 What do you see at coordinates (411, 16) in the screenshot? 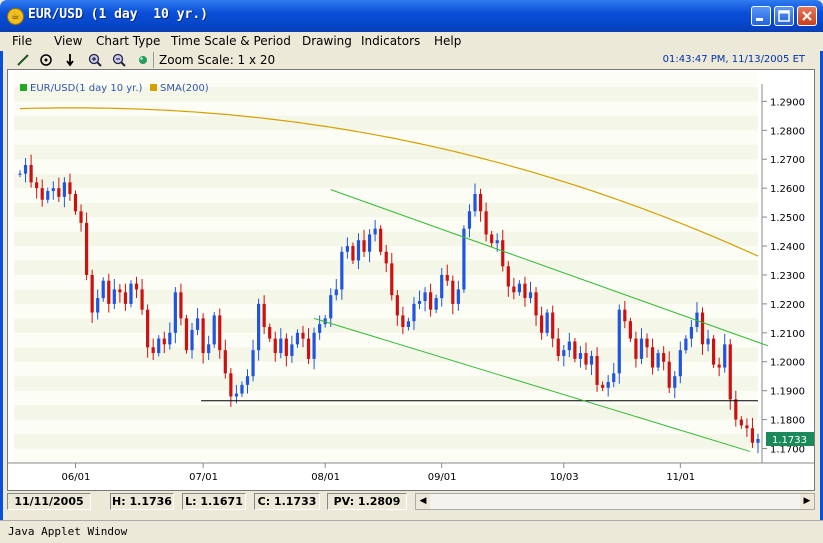
I see `title-bar: ☕ EUR/USD (1 day 10 yr.)` at bounding box center [411, 16].